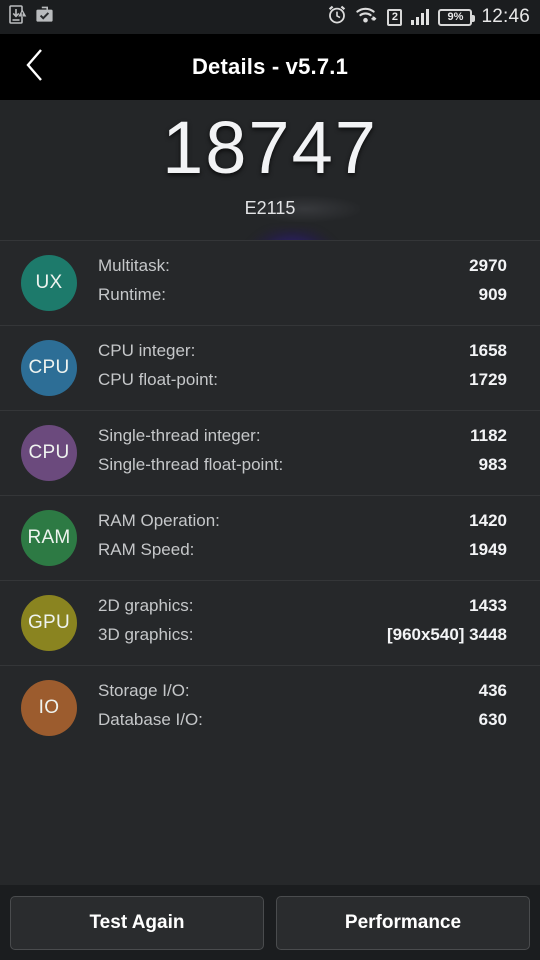  What do you see at coordinates (302, 638) in the screenshot?
I see `metric-row: 3D graphics: [960x540] 3448` at bounding box center [302, 638].